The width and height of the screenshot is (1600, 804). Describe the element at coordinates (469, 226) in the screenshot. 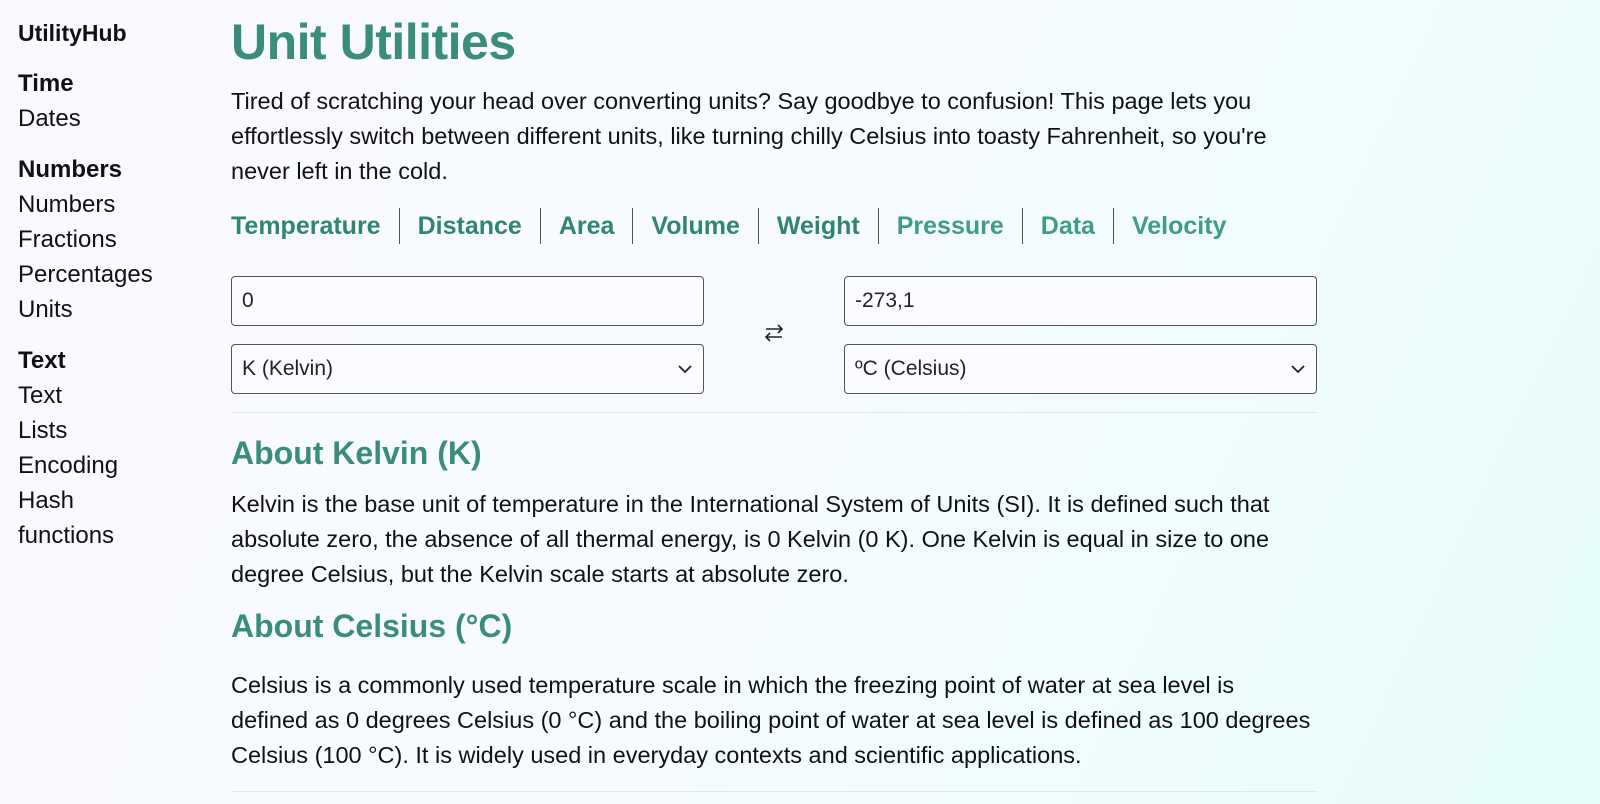

I see `tab-distance: Distance` at that location.